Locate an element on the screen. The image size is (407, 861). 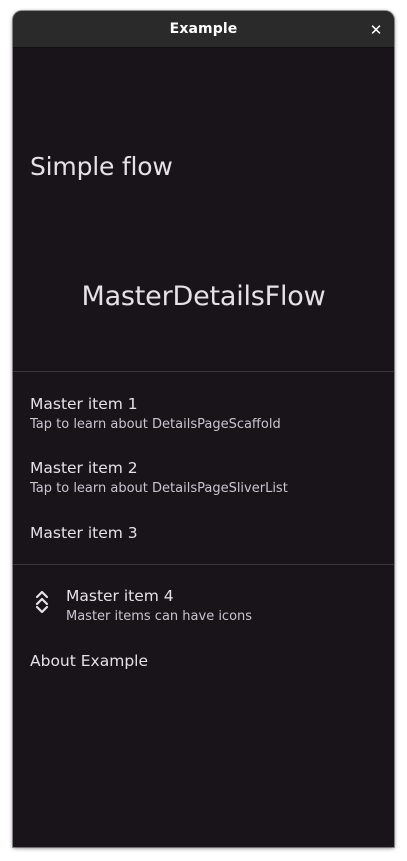
item-title: Master item 1 is located at coordinates (84, 404).